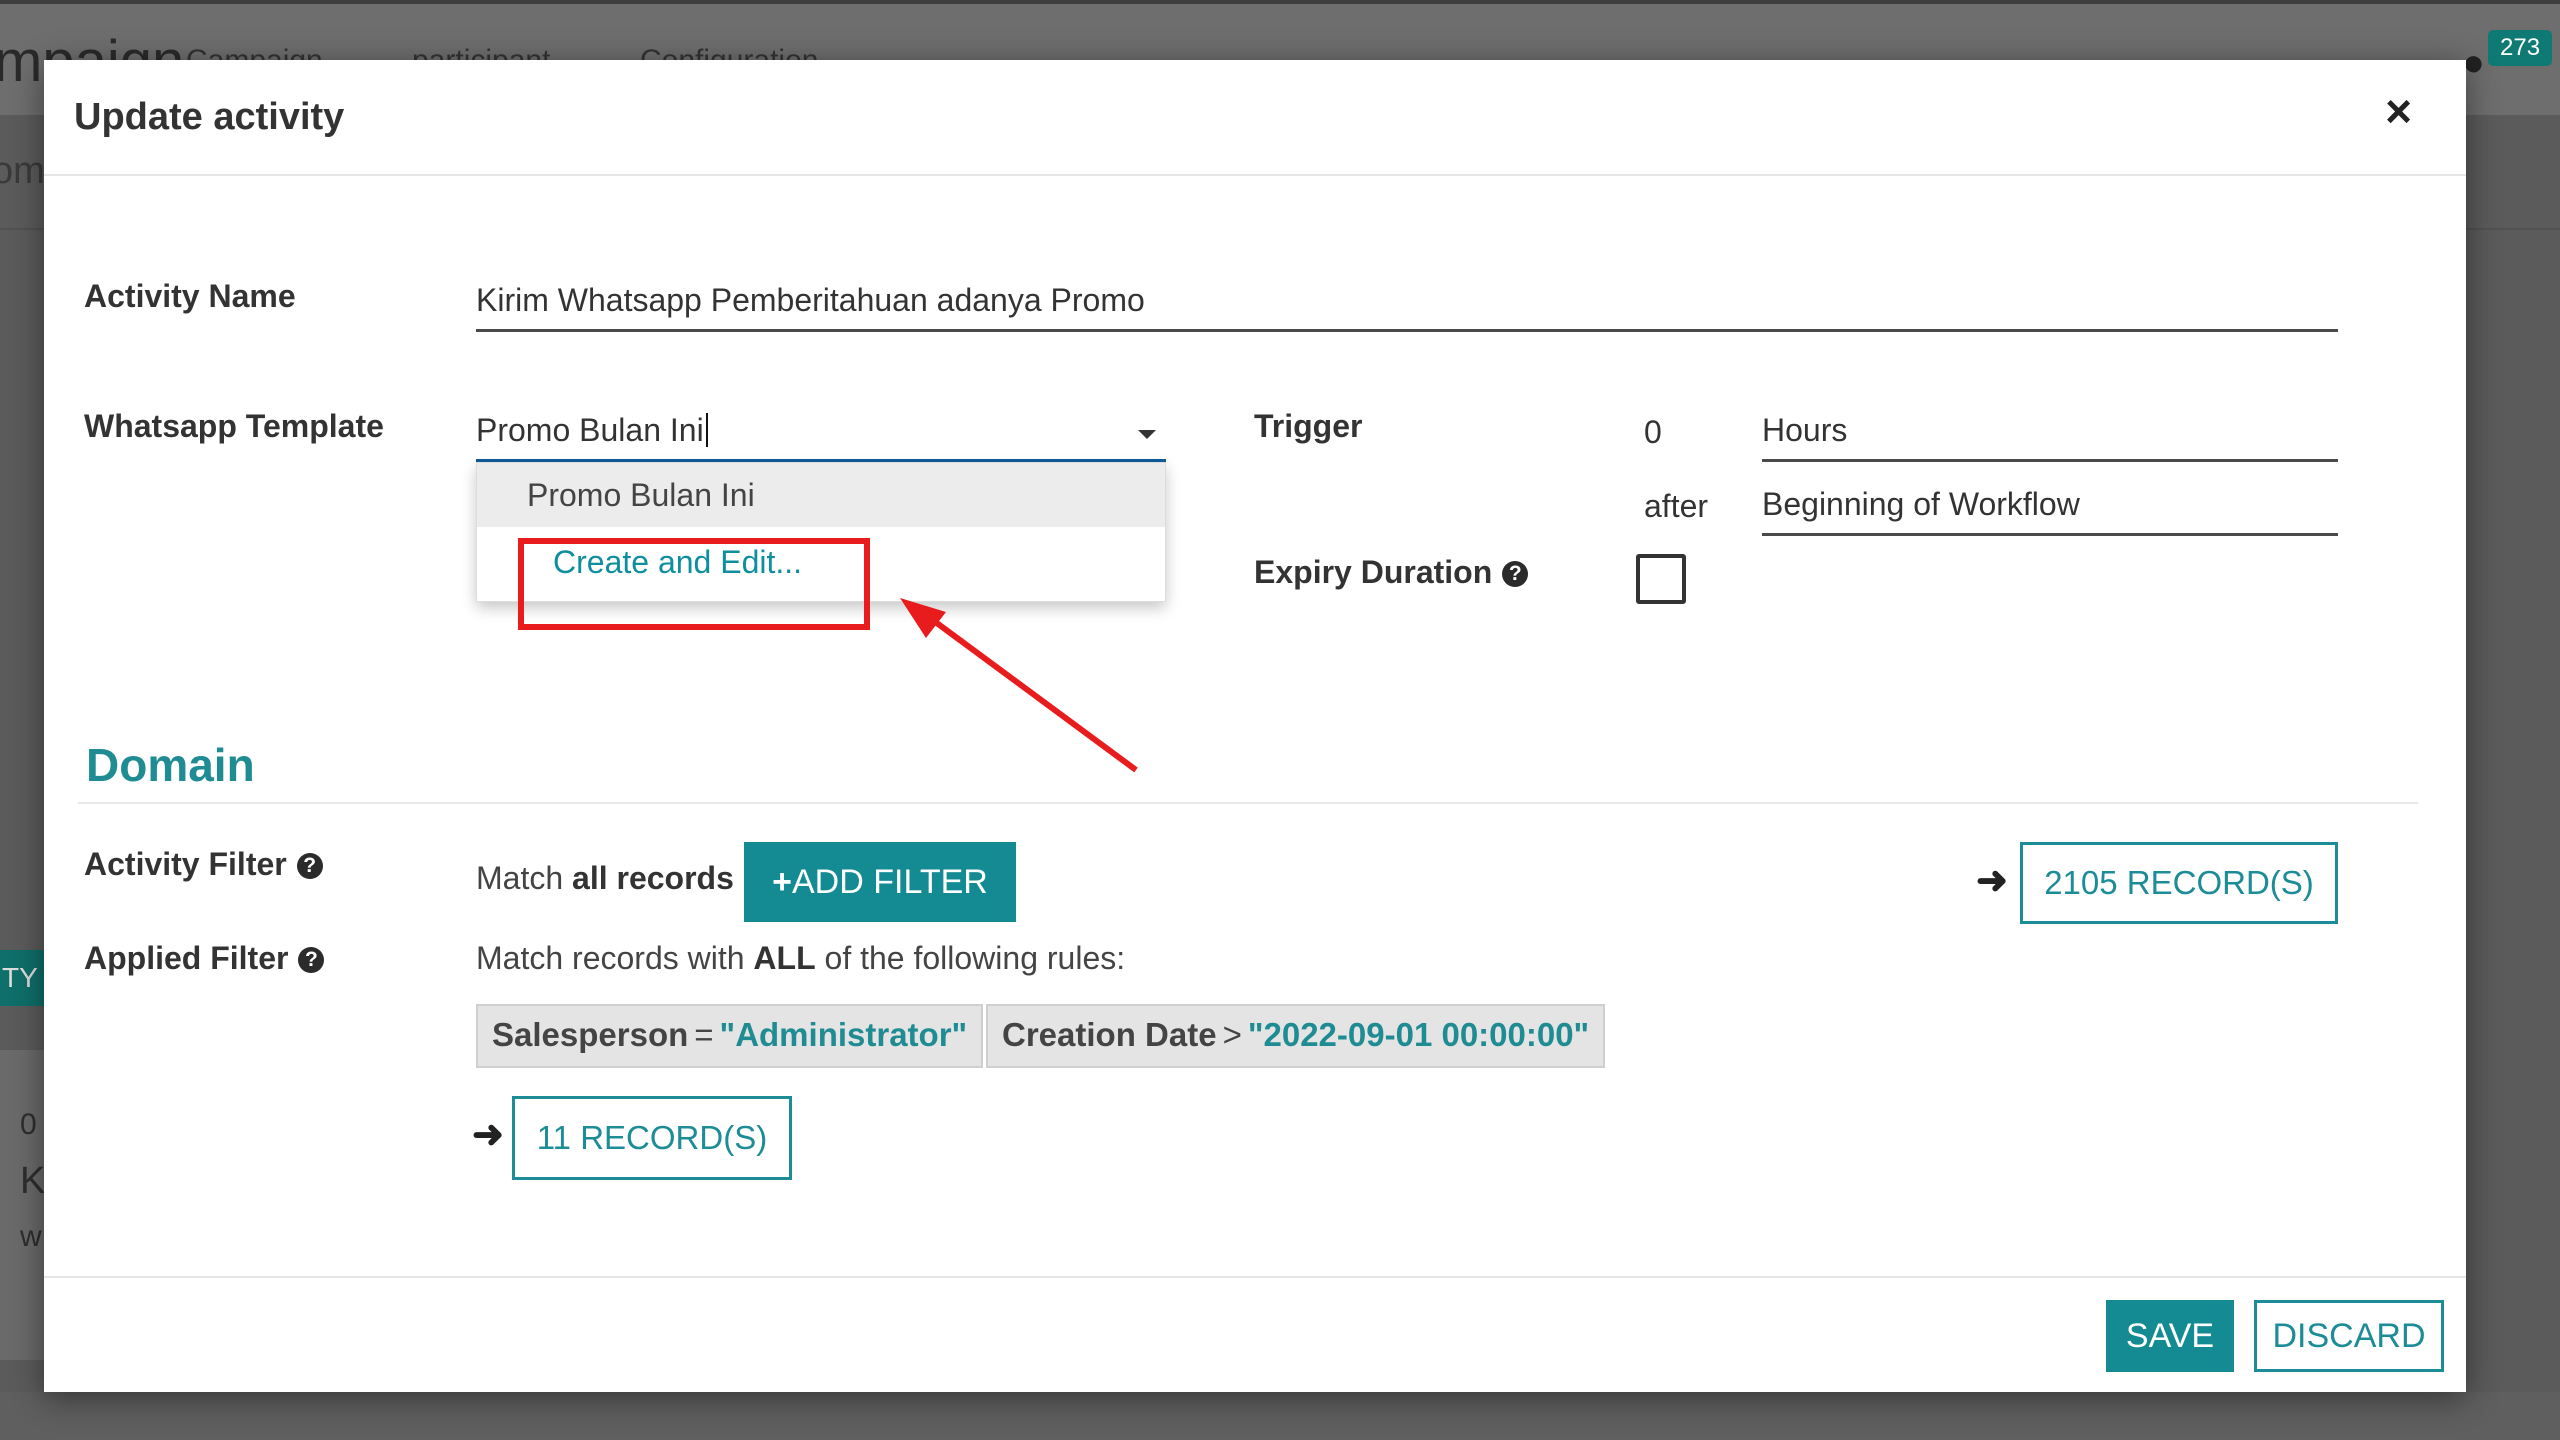  I want to click on filter-chip-value: "Administrator", so click(843, 1034).